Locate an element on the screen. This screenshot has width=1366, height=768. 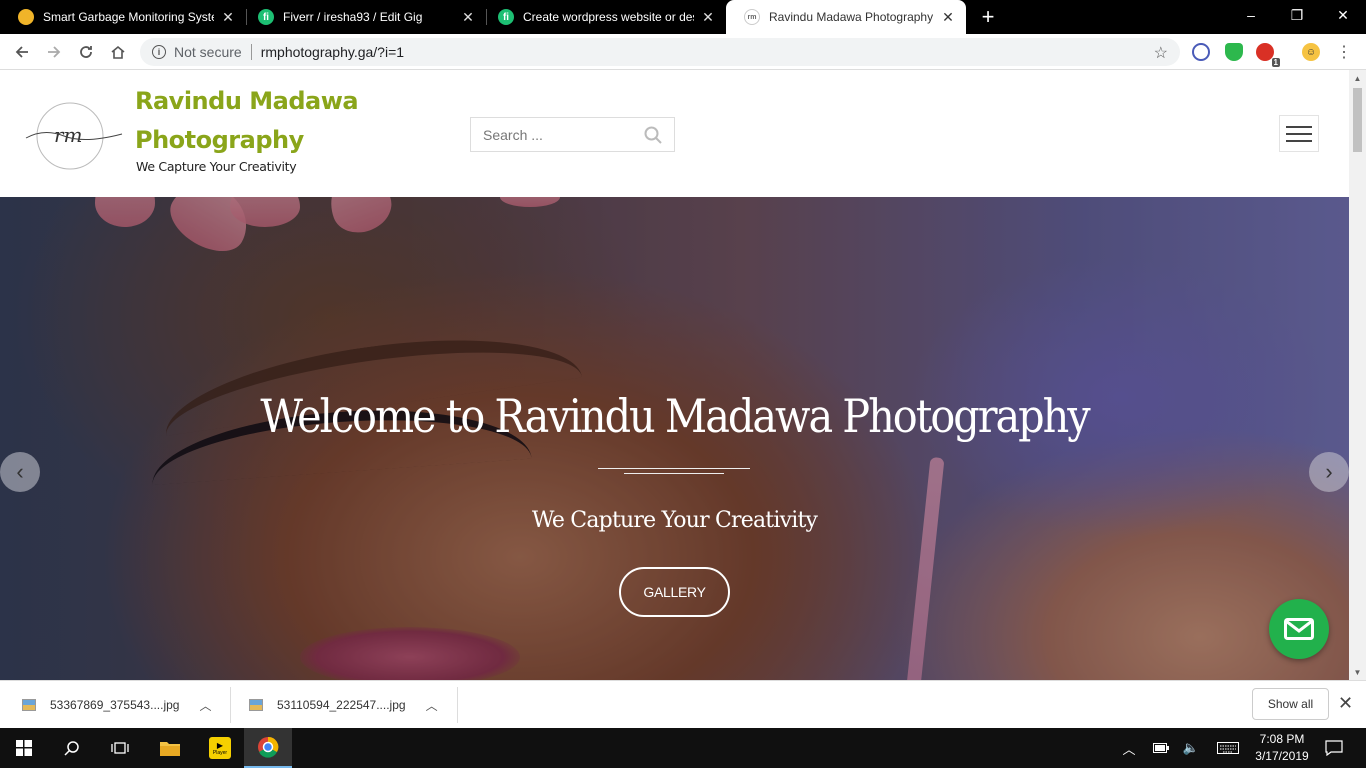
battery-shape is located at coordinates (1161, 748).